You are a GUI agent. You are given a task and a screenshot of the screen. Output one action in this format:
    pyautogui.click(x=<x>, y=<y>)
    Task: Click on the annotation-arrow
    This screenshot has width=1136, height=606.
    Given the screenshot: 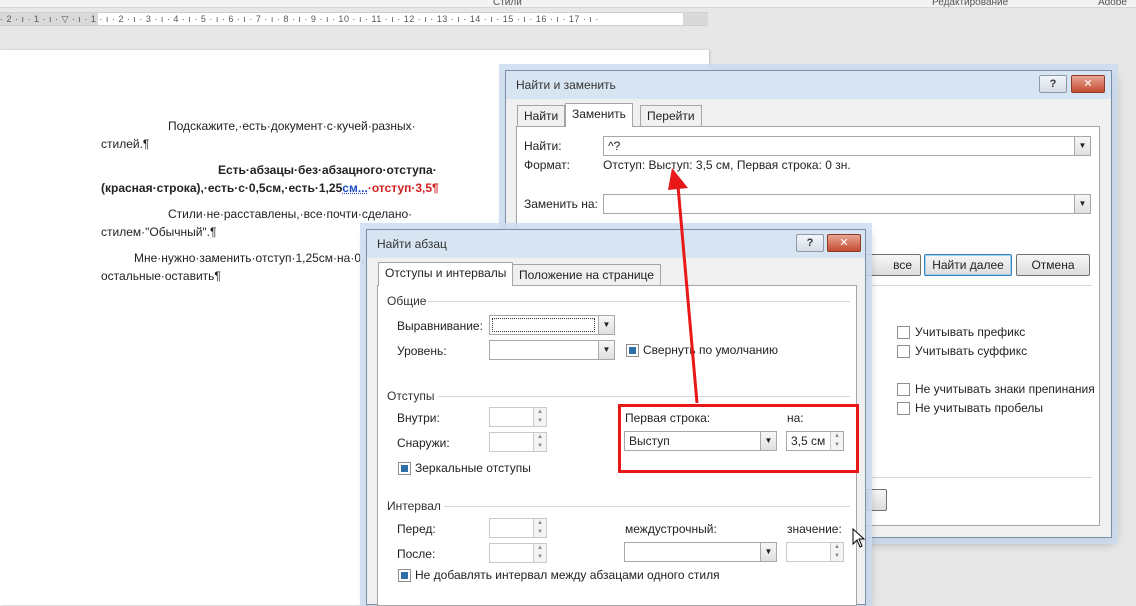 What is the action you would take?
    pyautogui.click(x=683, y=286)
    